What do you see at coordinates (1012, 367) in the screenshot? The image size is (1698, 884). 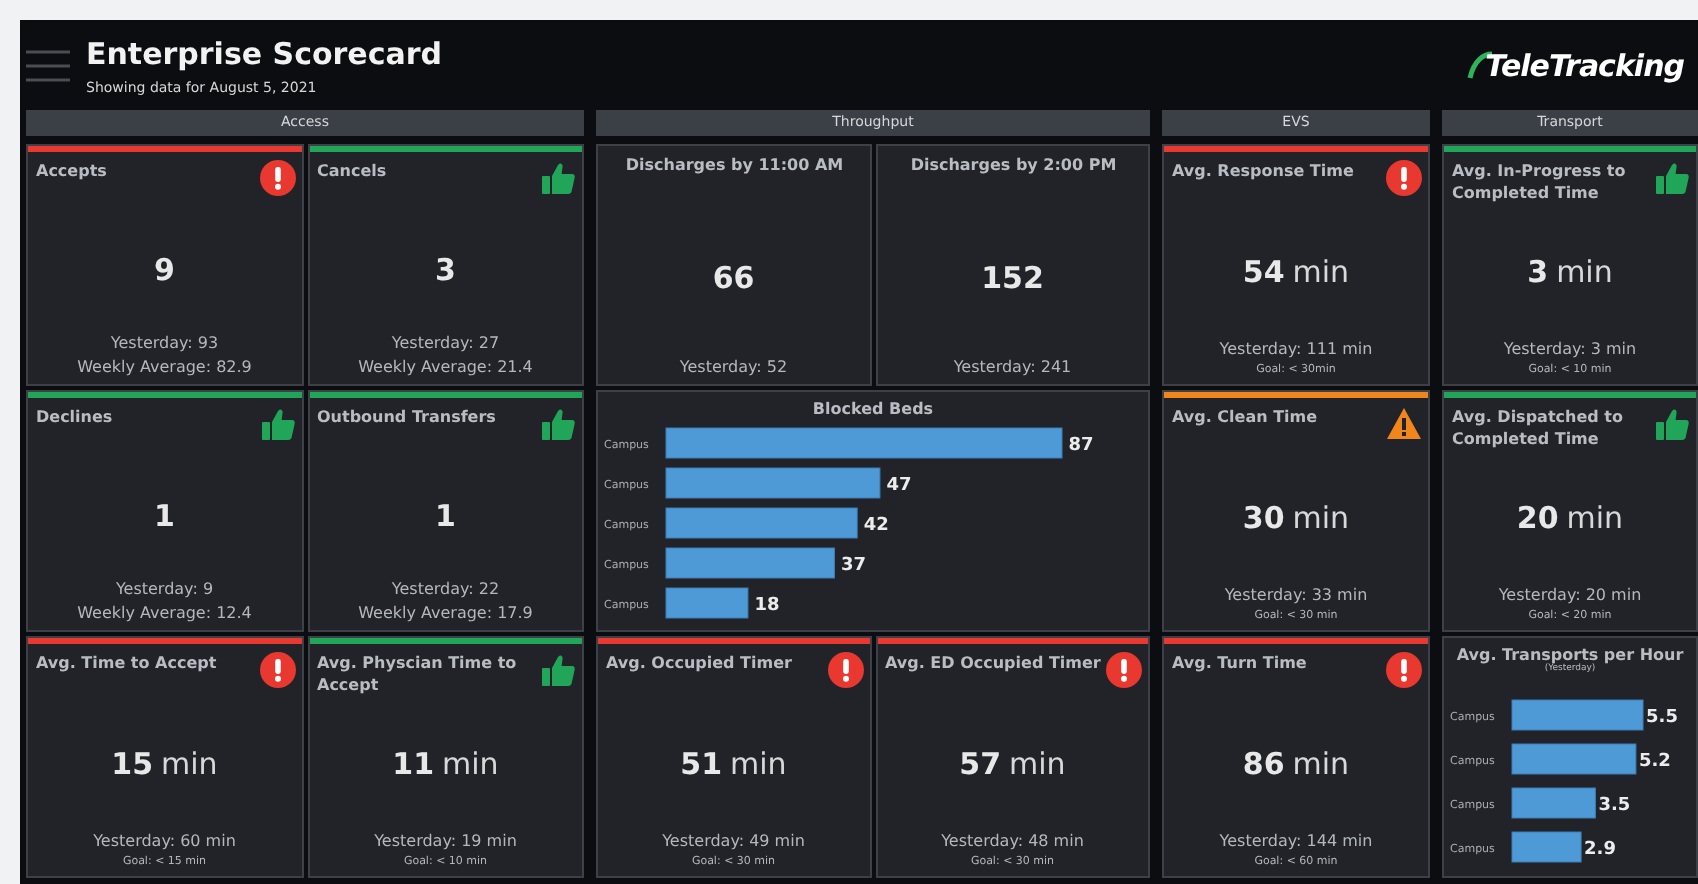 I see `comparison-text: Yesterday: 241` at bounding box center [1012, 367].